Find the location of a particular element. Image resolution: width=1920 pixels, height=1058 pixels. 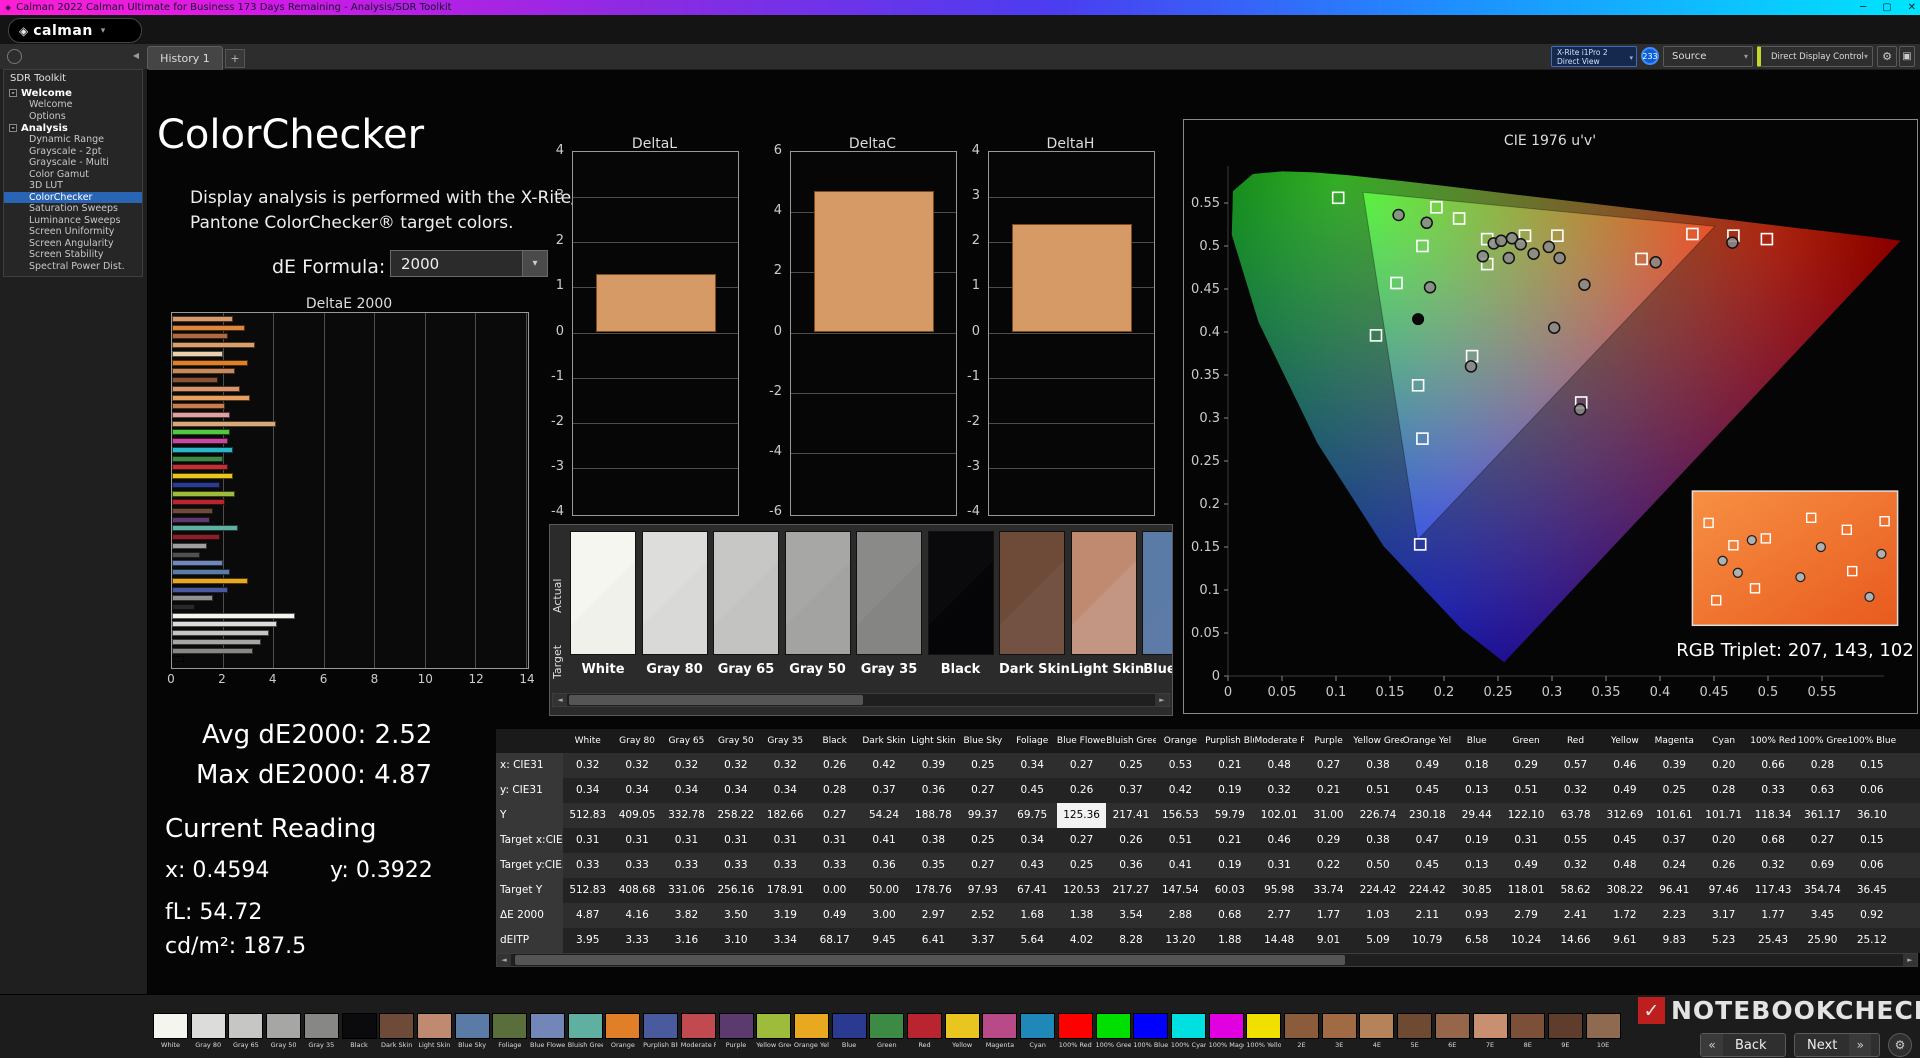

axis-tick-label: 0 is located at coordinates (171, 679).